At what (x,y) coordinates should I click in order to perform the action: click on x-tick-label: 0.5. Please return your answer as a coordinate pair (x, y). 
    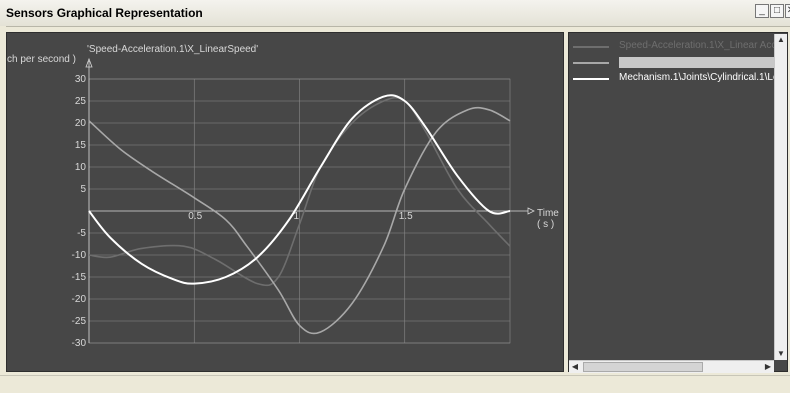
    Looking at the image, I should click on (195, 216).